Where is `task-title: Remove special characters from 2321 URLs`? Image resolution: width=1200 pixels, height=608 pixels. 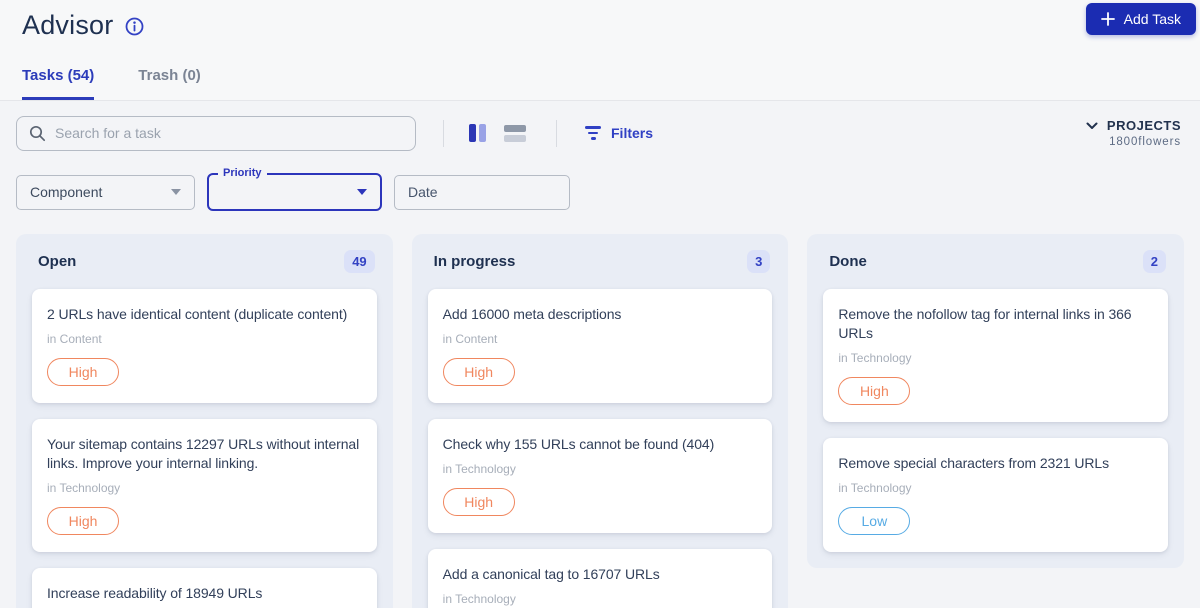 task-title: Remove special characters from 2321 URLs is located at coordinates (974, 463).